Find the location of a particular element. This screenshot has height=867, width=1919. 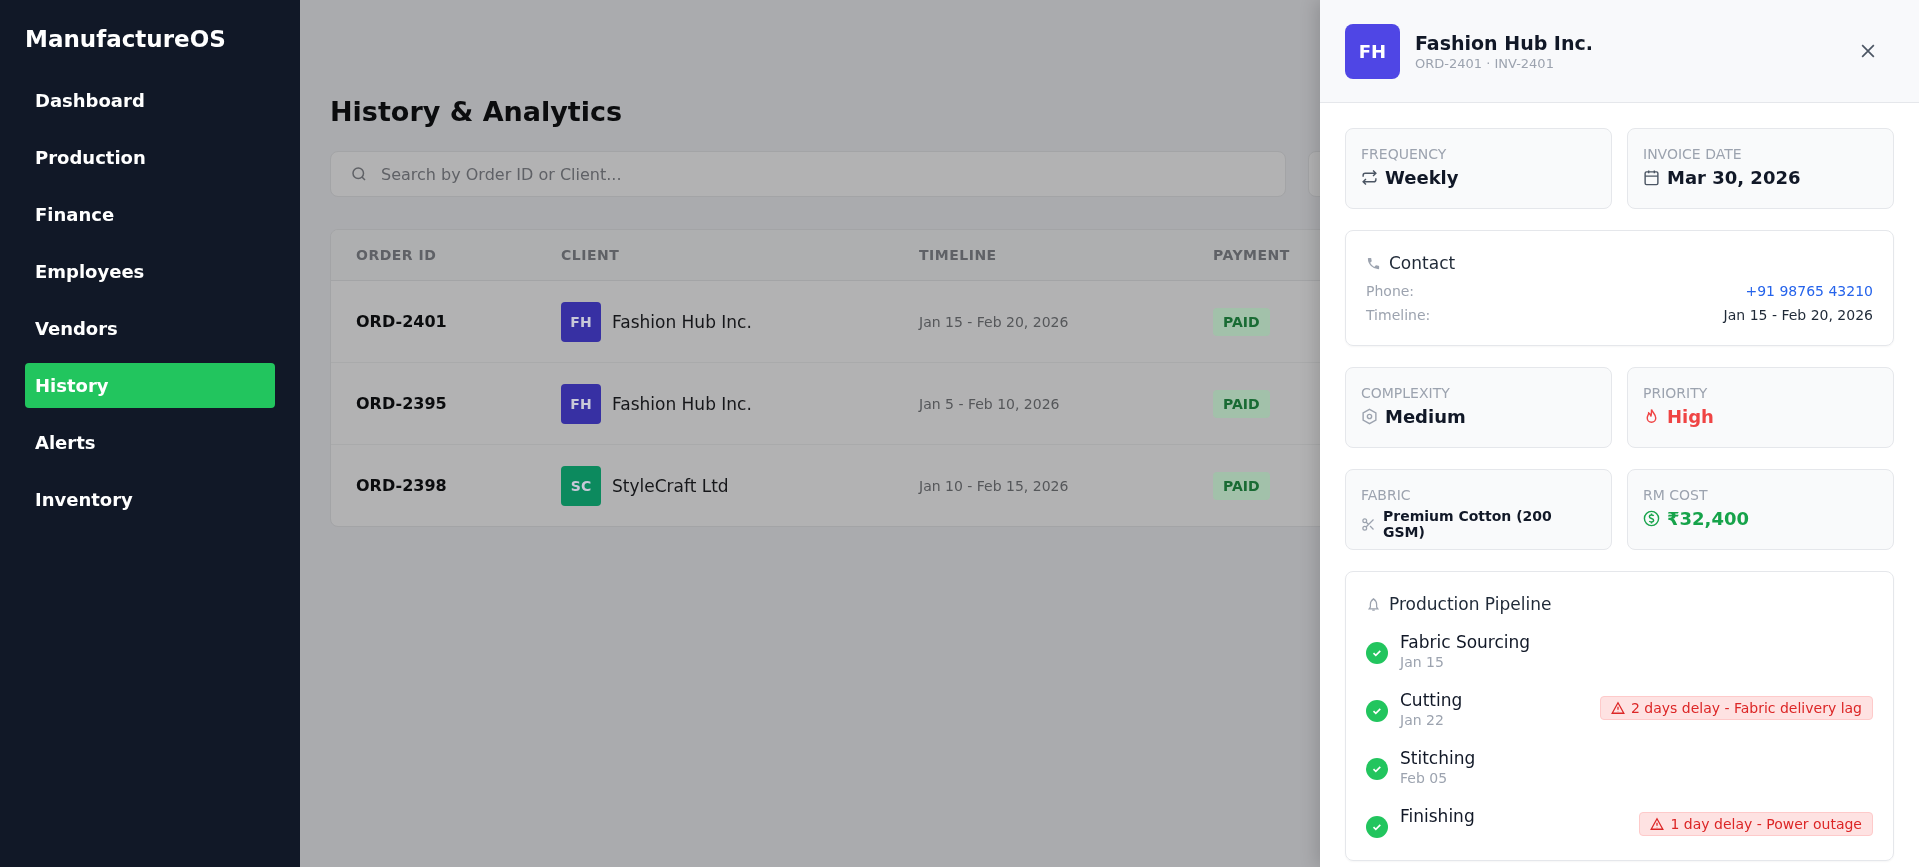

nav-item: Vendors is located at coordinates (150, 328).